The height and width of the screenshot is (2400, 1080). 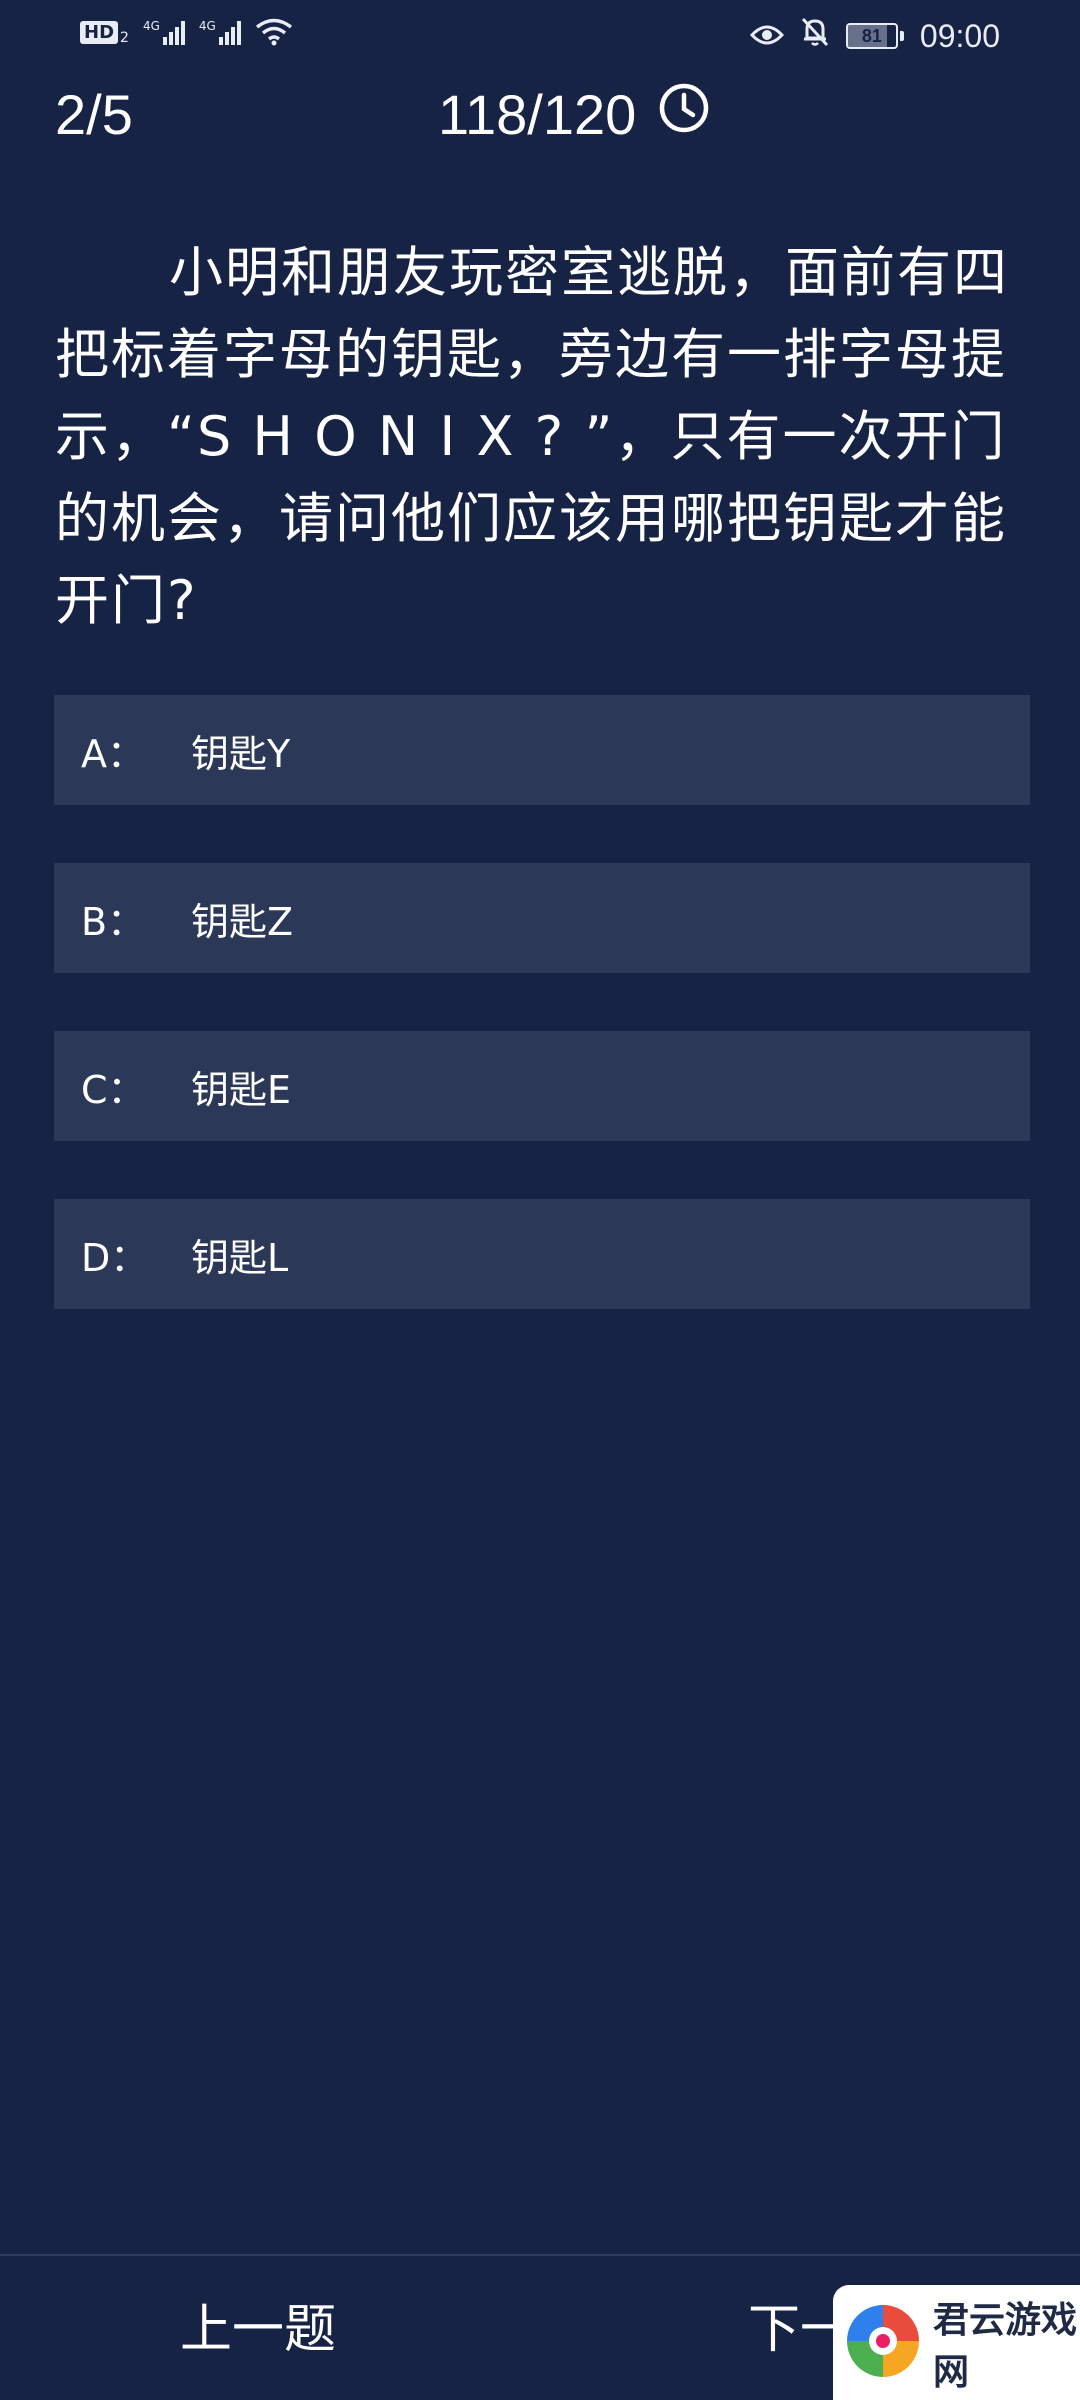 What do you see at coordinates (124, 38) in the screenshot?
I see `hd-sub-label: 2` at bounding box center [124, 38].